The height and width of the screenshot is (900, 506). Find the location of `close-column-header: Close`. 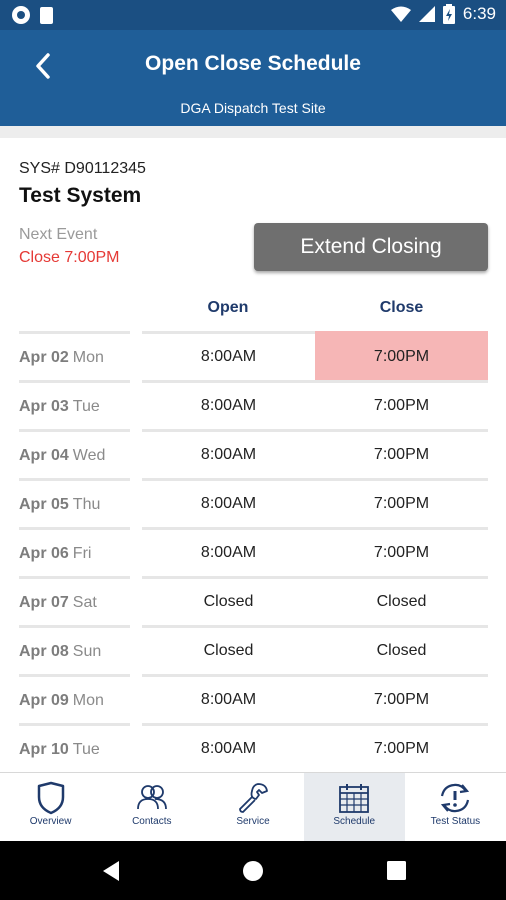

close-column-header: Close is located at coordinates (401, 307).